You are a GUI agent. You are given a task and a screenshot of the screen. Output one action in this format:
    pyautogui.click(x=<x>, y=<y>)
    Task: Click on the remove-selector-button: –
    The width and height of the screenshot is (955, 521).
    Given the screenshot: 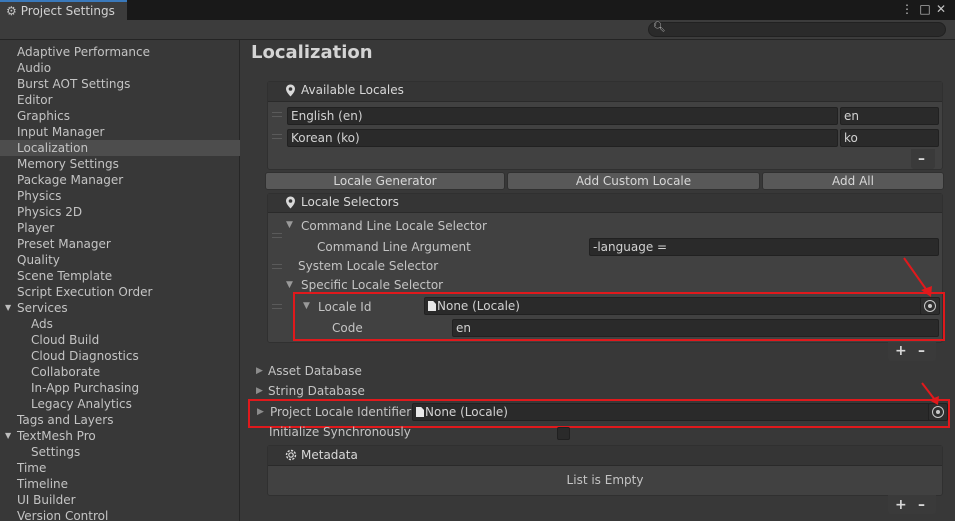 What is the action you would take?
    pyautogui.click(x=921, y=351)
    